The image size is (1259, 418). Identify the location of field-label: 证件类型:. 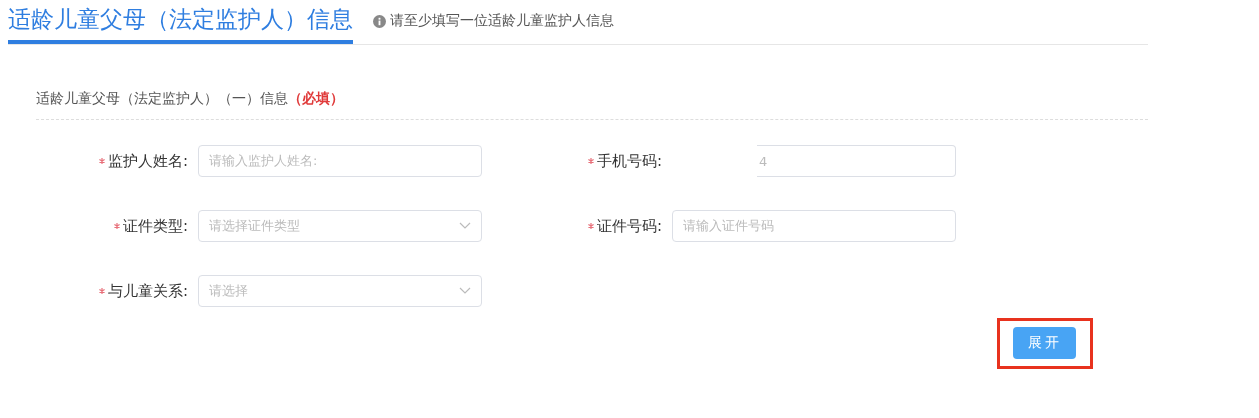
(155, 226).